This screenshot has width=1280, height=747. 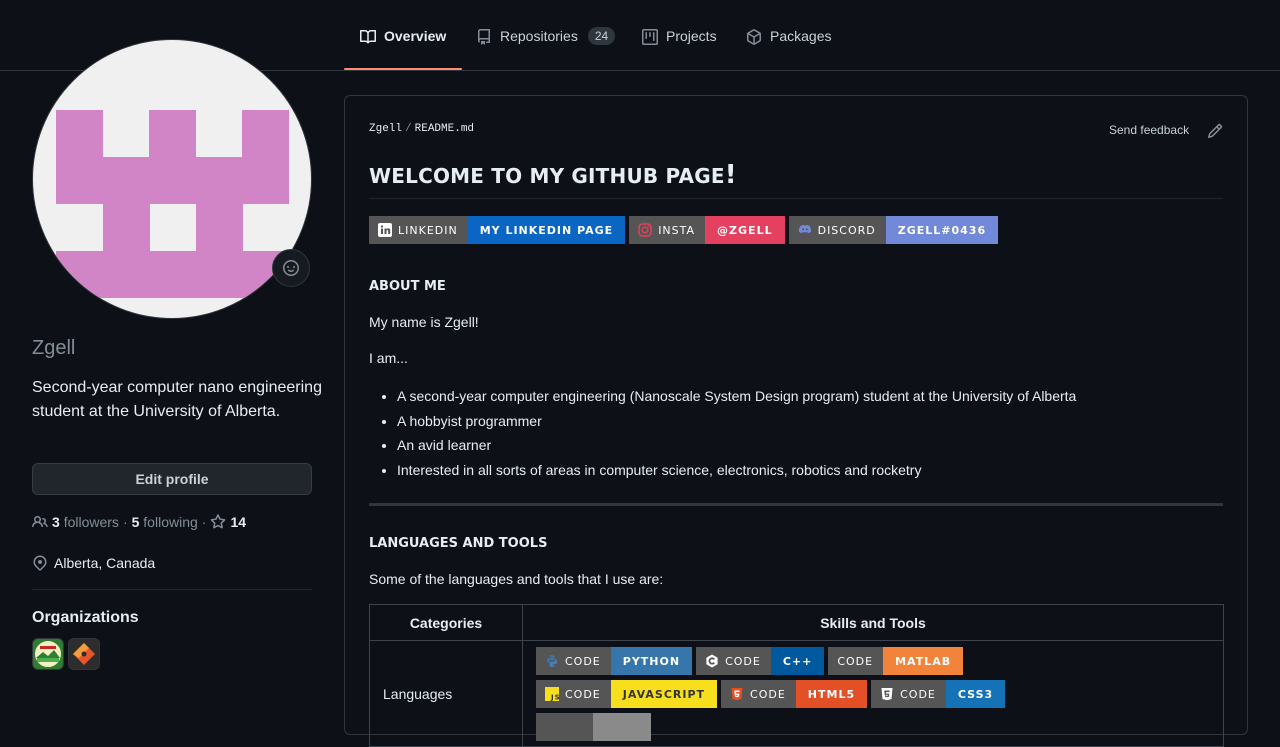 I want to click on badge-right: MATLAB, so click(x=923, y=661).